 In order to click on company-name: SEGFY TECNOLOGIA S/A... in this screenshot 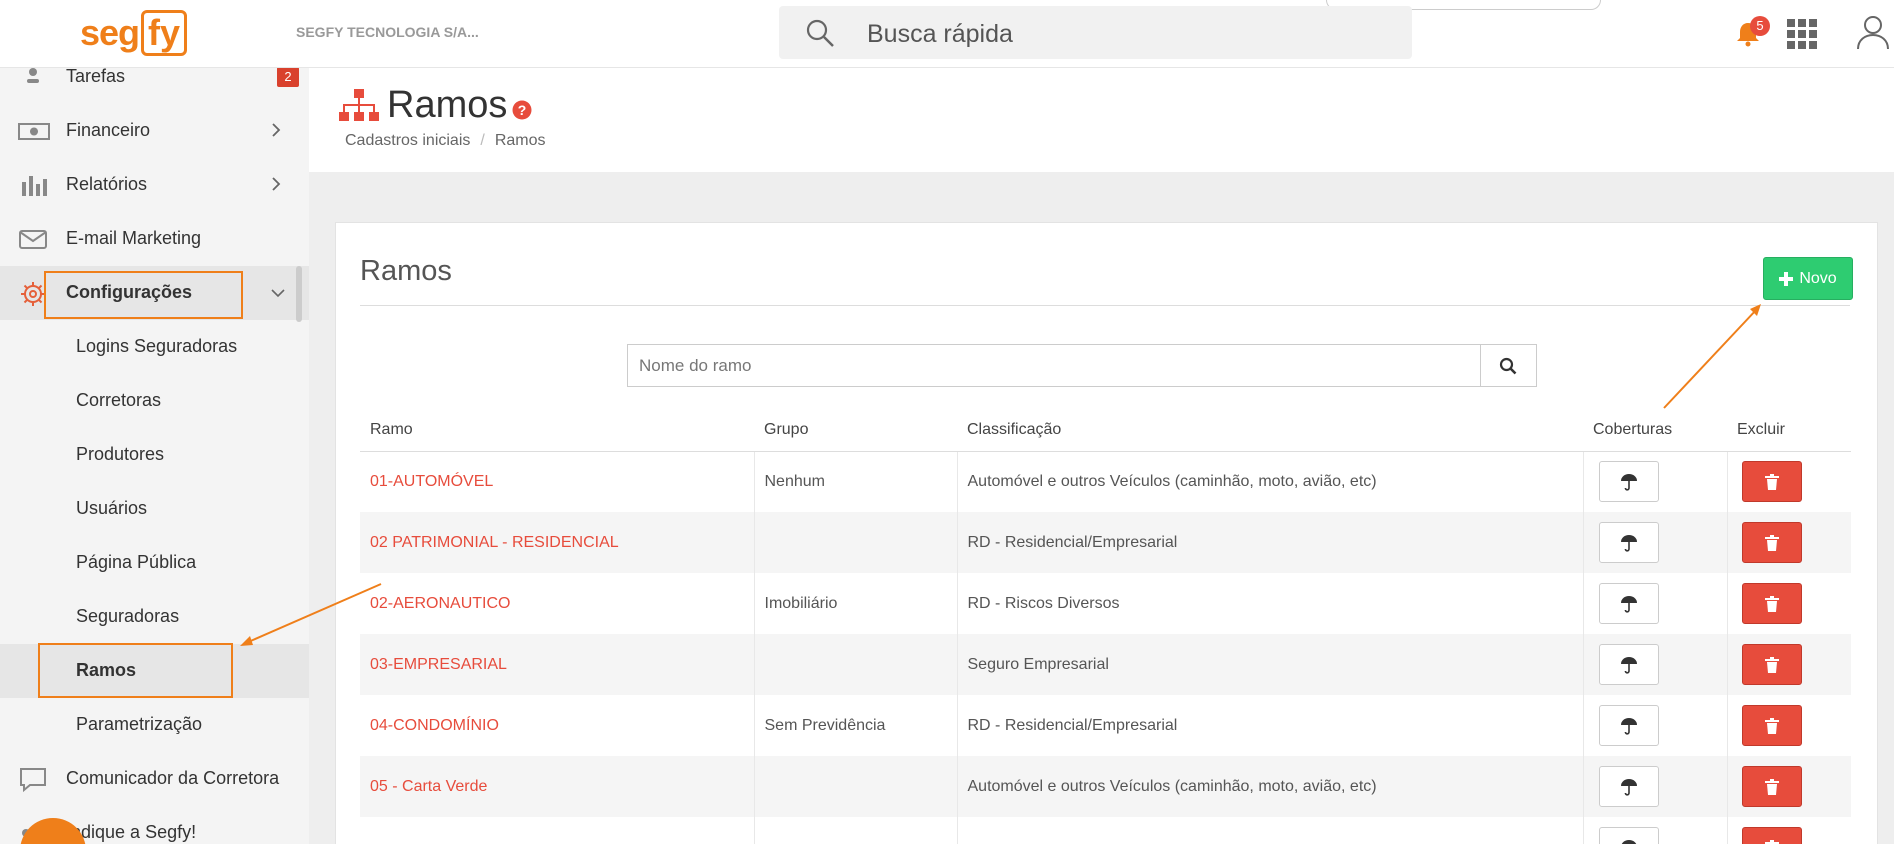, I will do `click(387, 32)`.